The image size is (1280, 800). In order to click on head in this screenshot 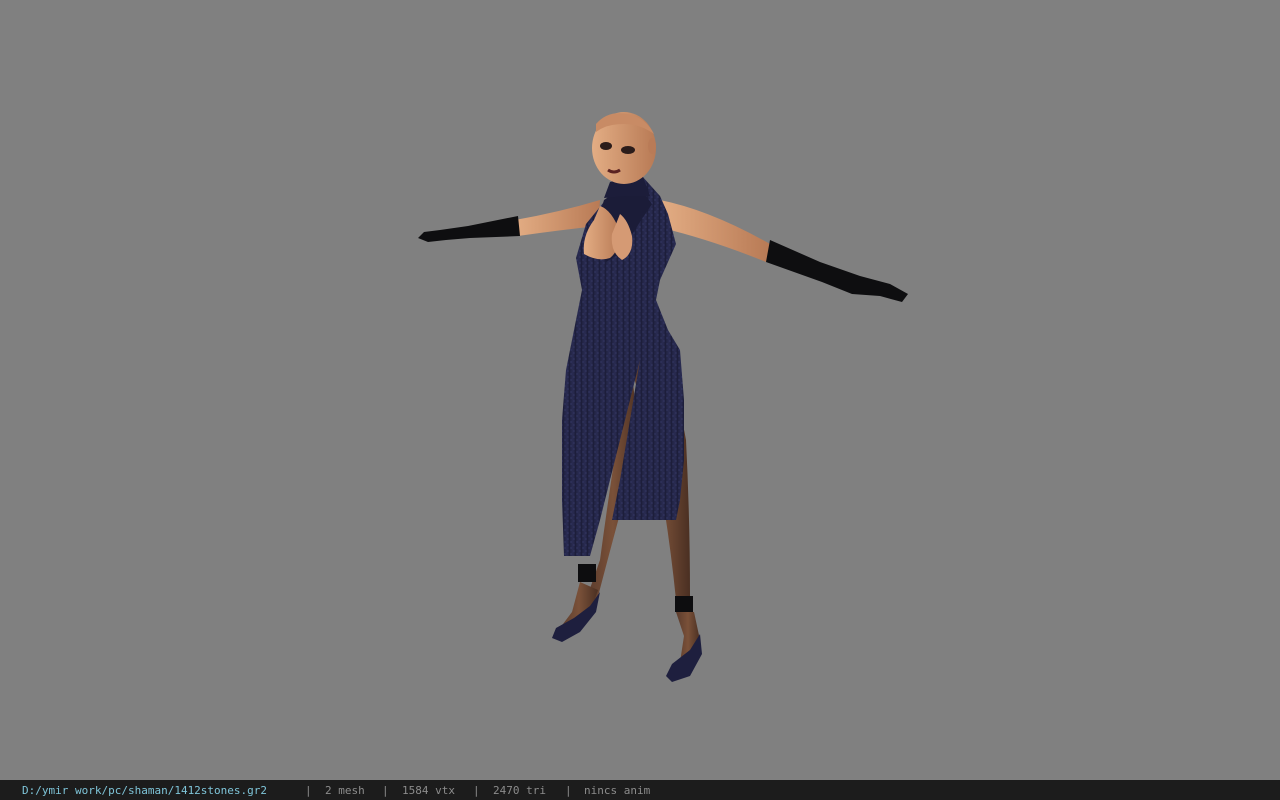, I will do `click(624, 148)`.